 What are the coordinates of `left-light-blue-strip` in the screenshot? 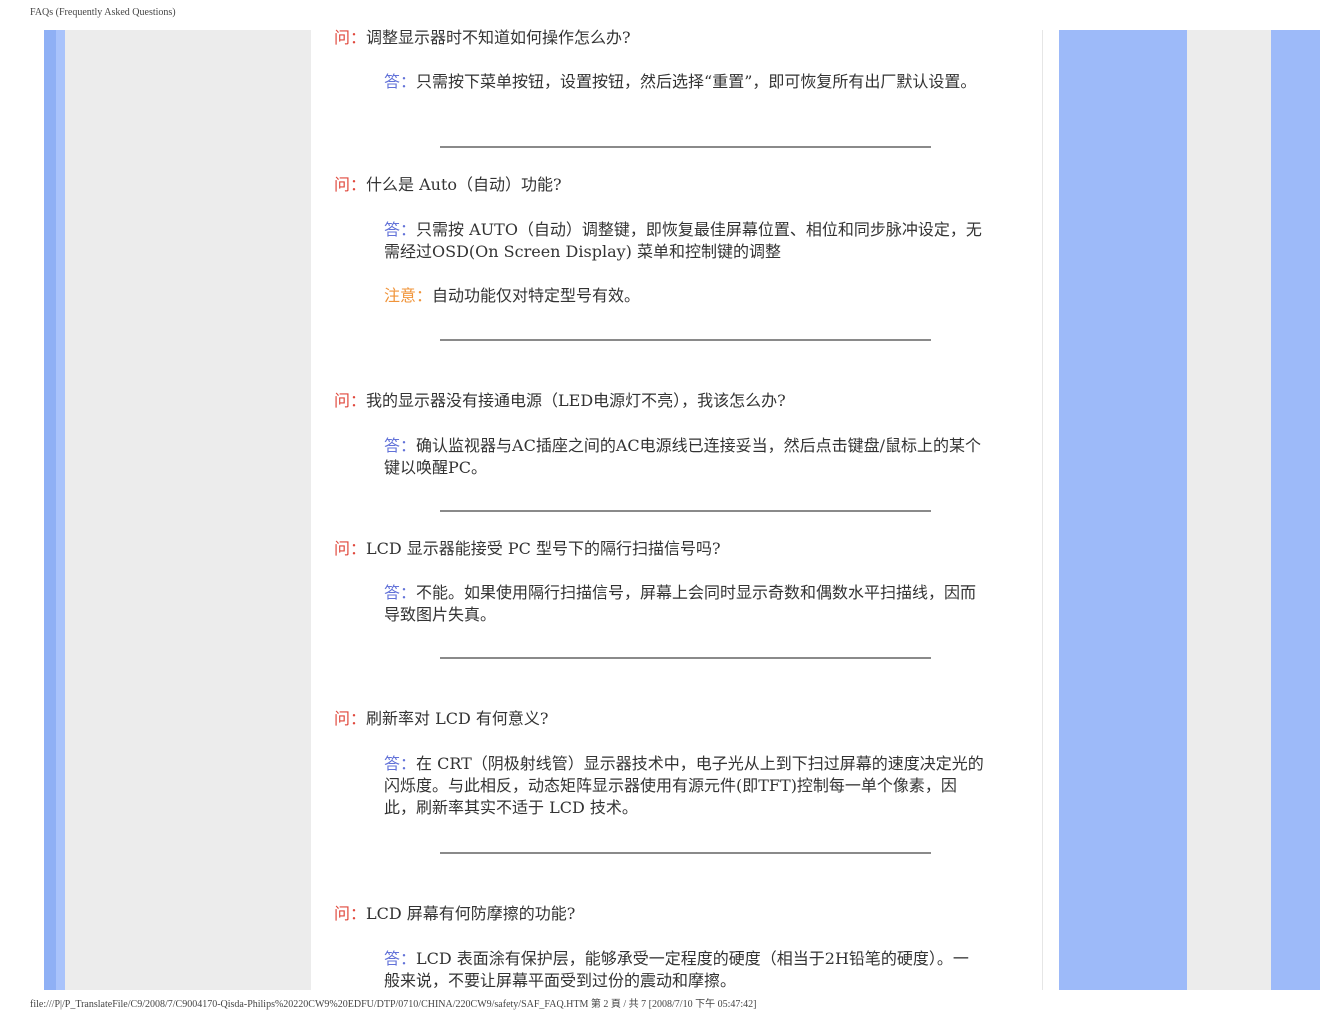 It's located at (60, 510).